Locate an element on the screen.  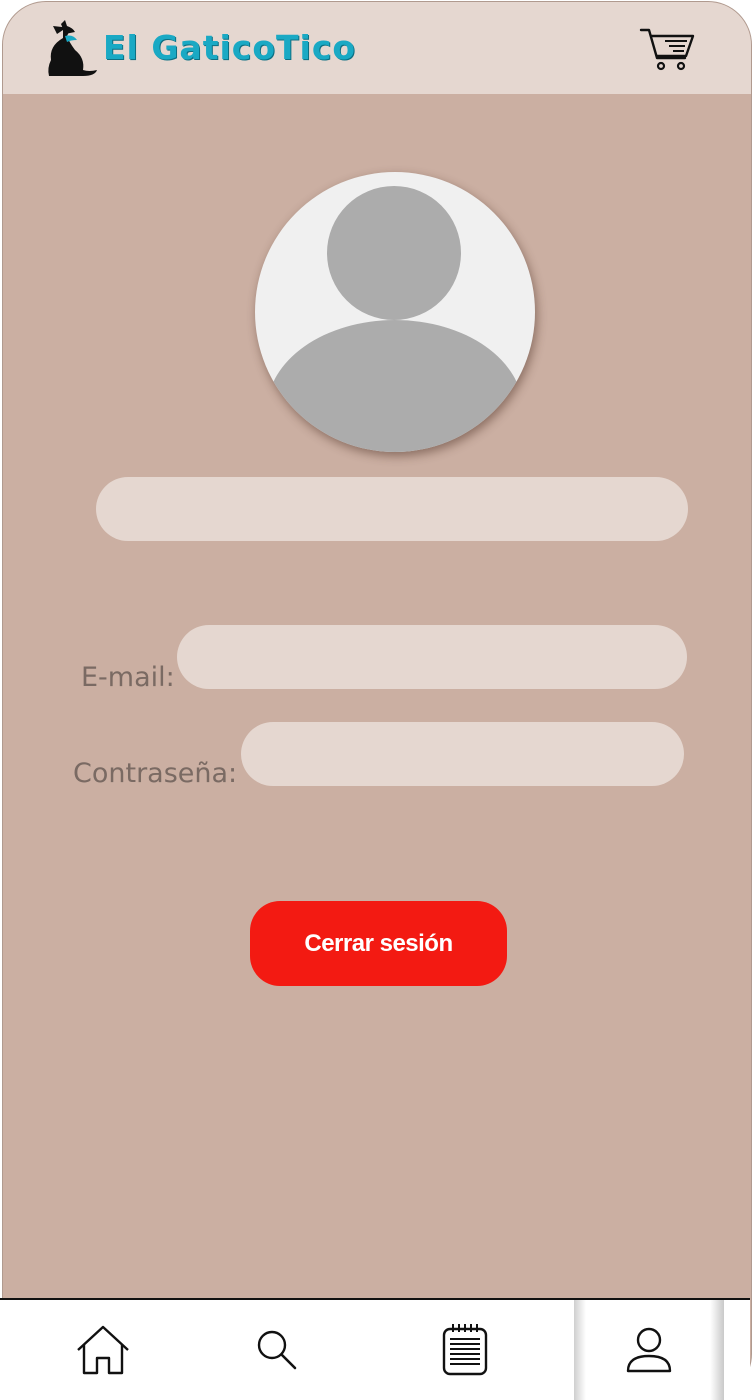
search-icon is located at coordinates (277, 1350).